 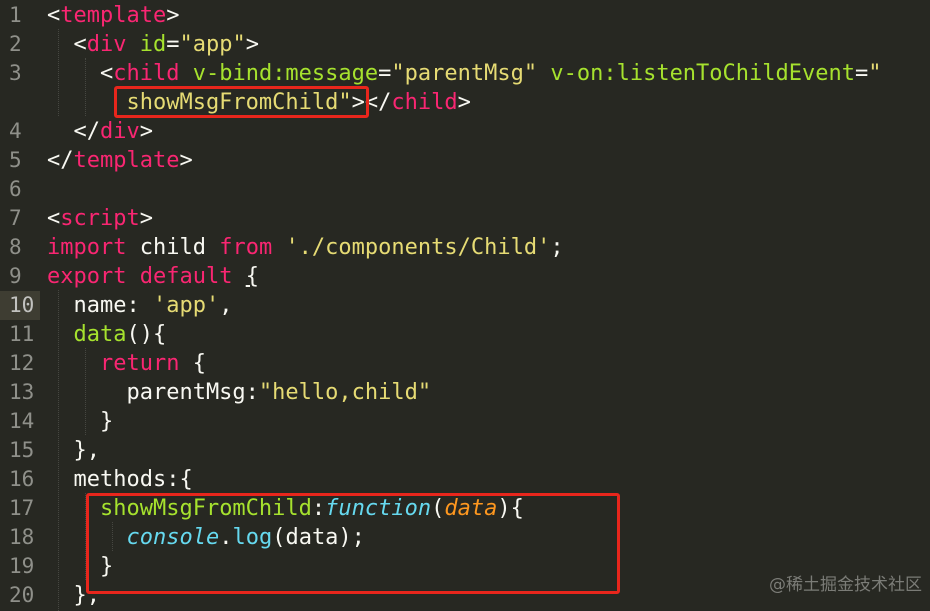 I want to click on line-number: 2, so click(x=15, y=44).